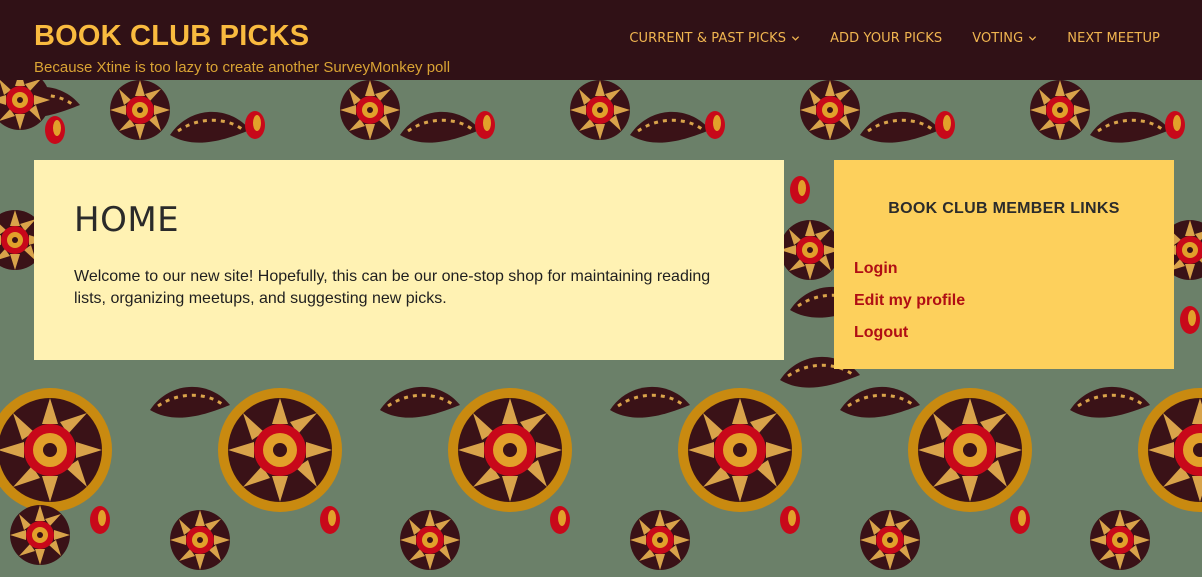 Image resolution: width=1202 pixels, height=577 pixels. I want to click on widget-title: BOOK CLUB MEMBER LINKS, so click(1004, 208).